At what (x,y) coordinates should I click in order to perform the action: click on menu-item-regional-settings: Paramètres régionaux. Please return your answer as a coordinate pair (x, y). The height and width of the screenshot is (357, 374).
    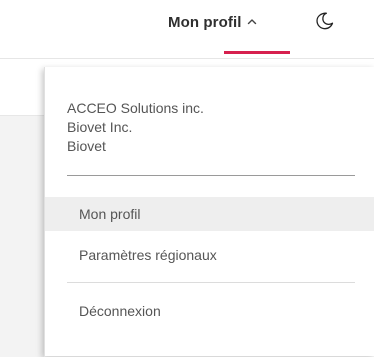
    Looking at the image, I should click on (209, 255).